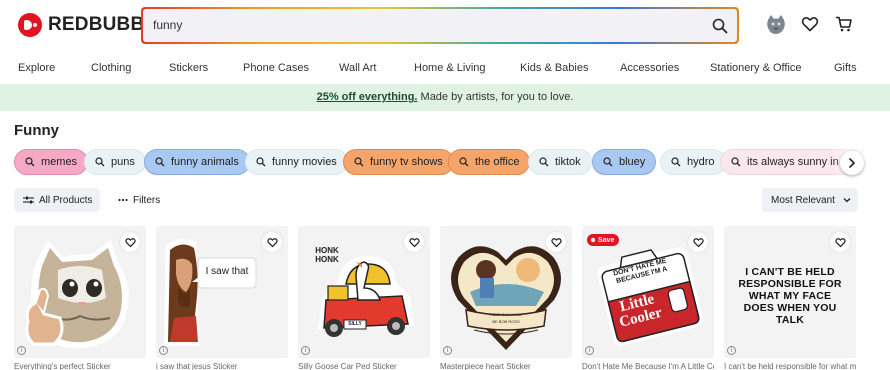 The image size is (890, 370). I want to click on promo-text: Made by artists, for you to love., so click(495, 97).